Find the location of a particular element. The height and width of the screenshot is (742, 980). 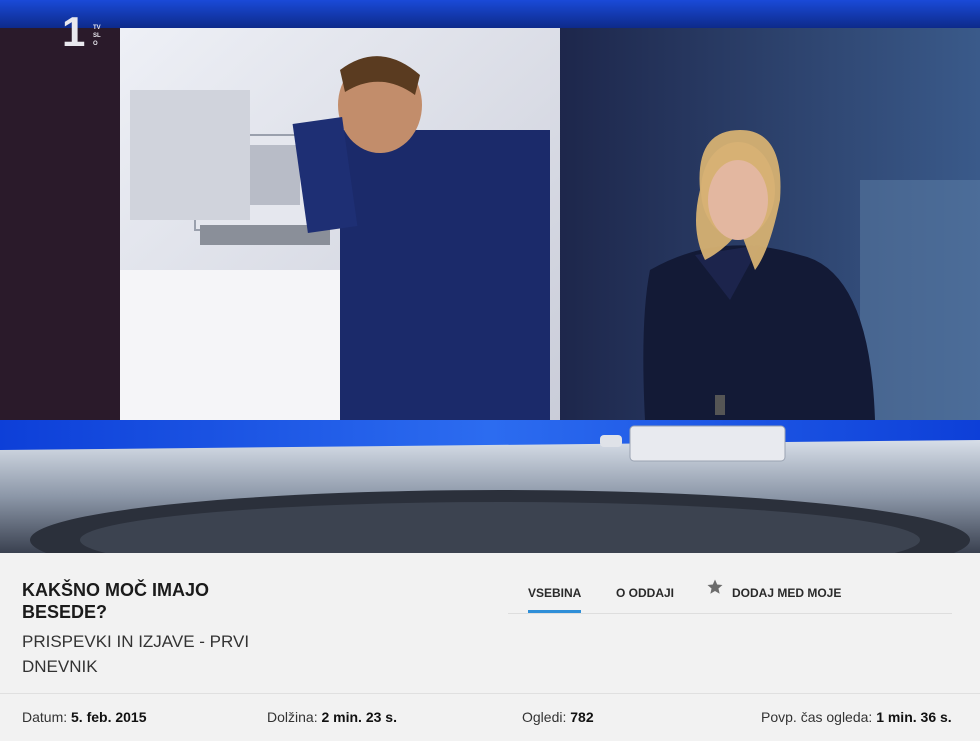

stat-avg-watch-time: Povp. čas ogleda: 1 min. 36 s. is located at coordinates (856, 717).